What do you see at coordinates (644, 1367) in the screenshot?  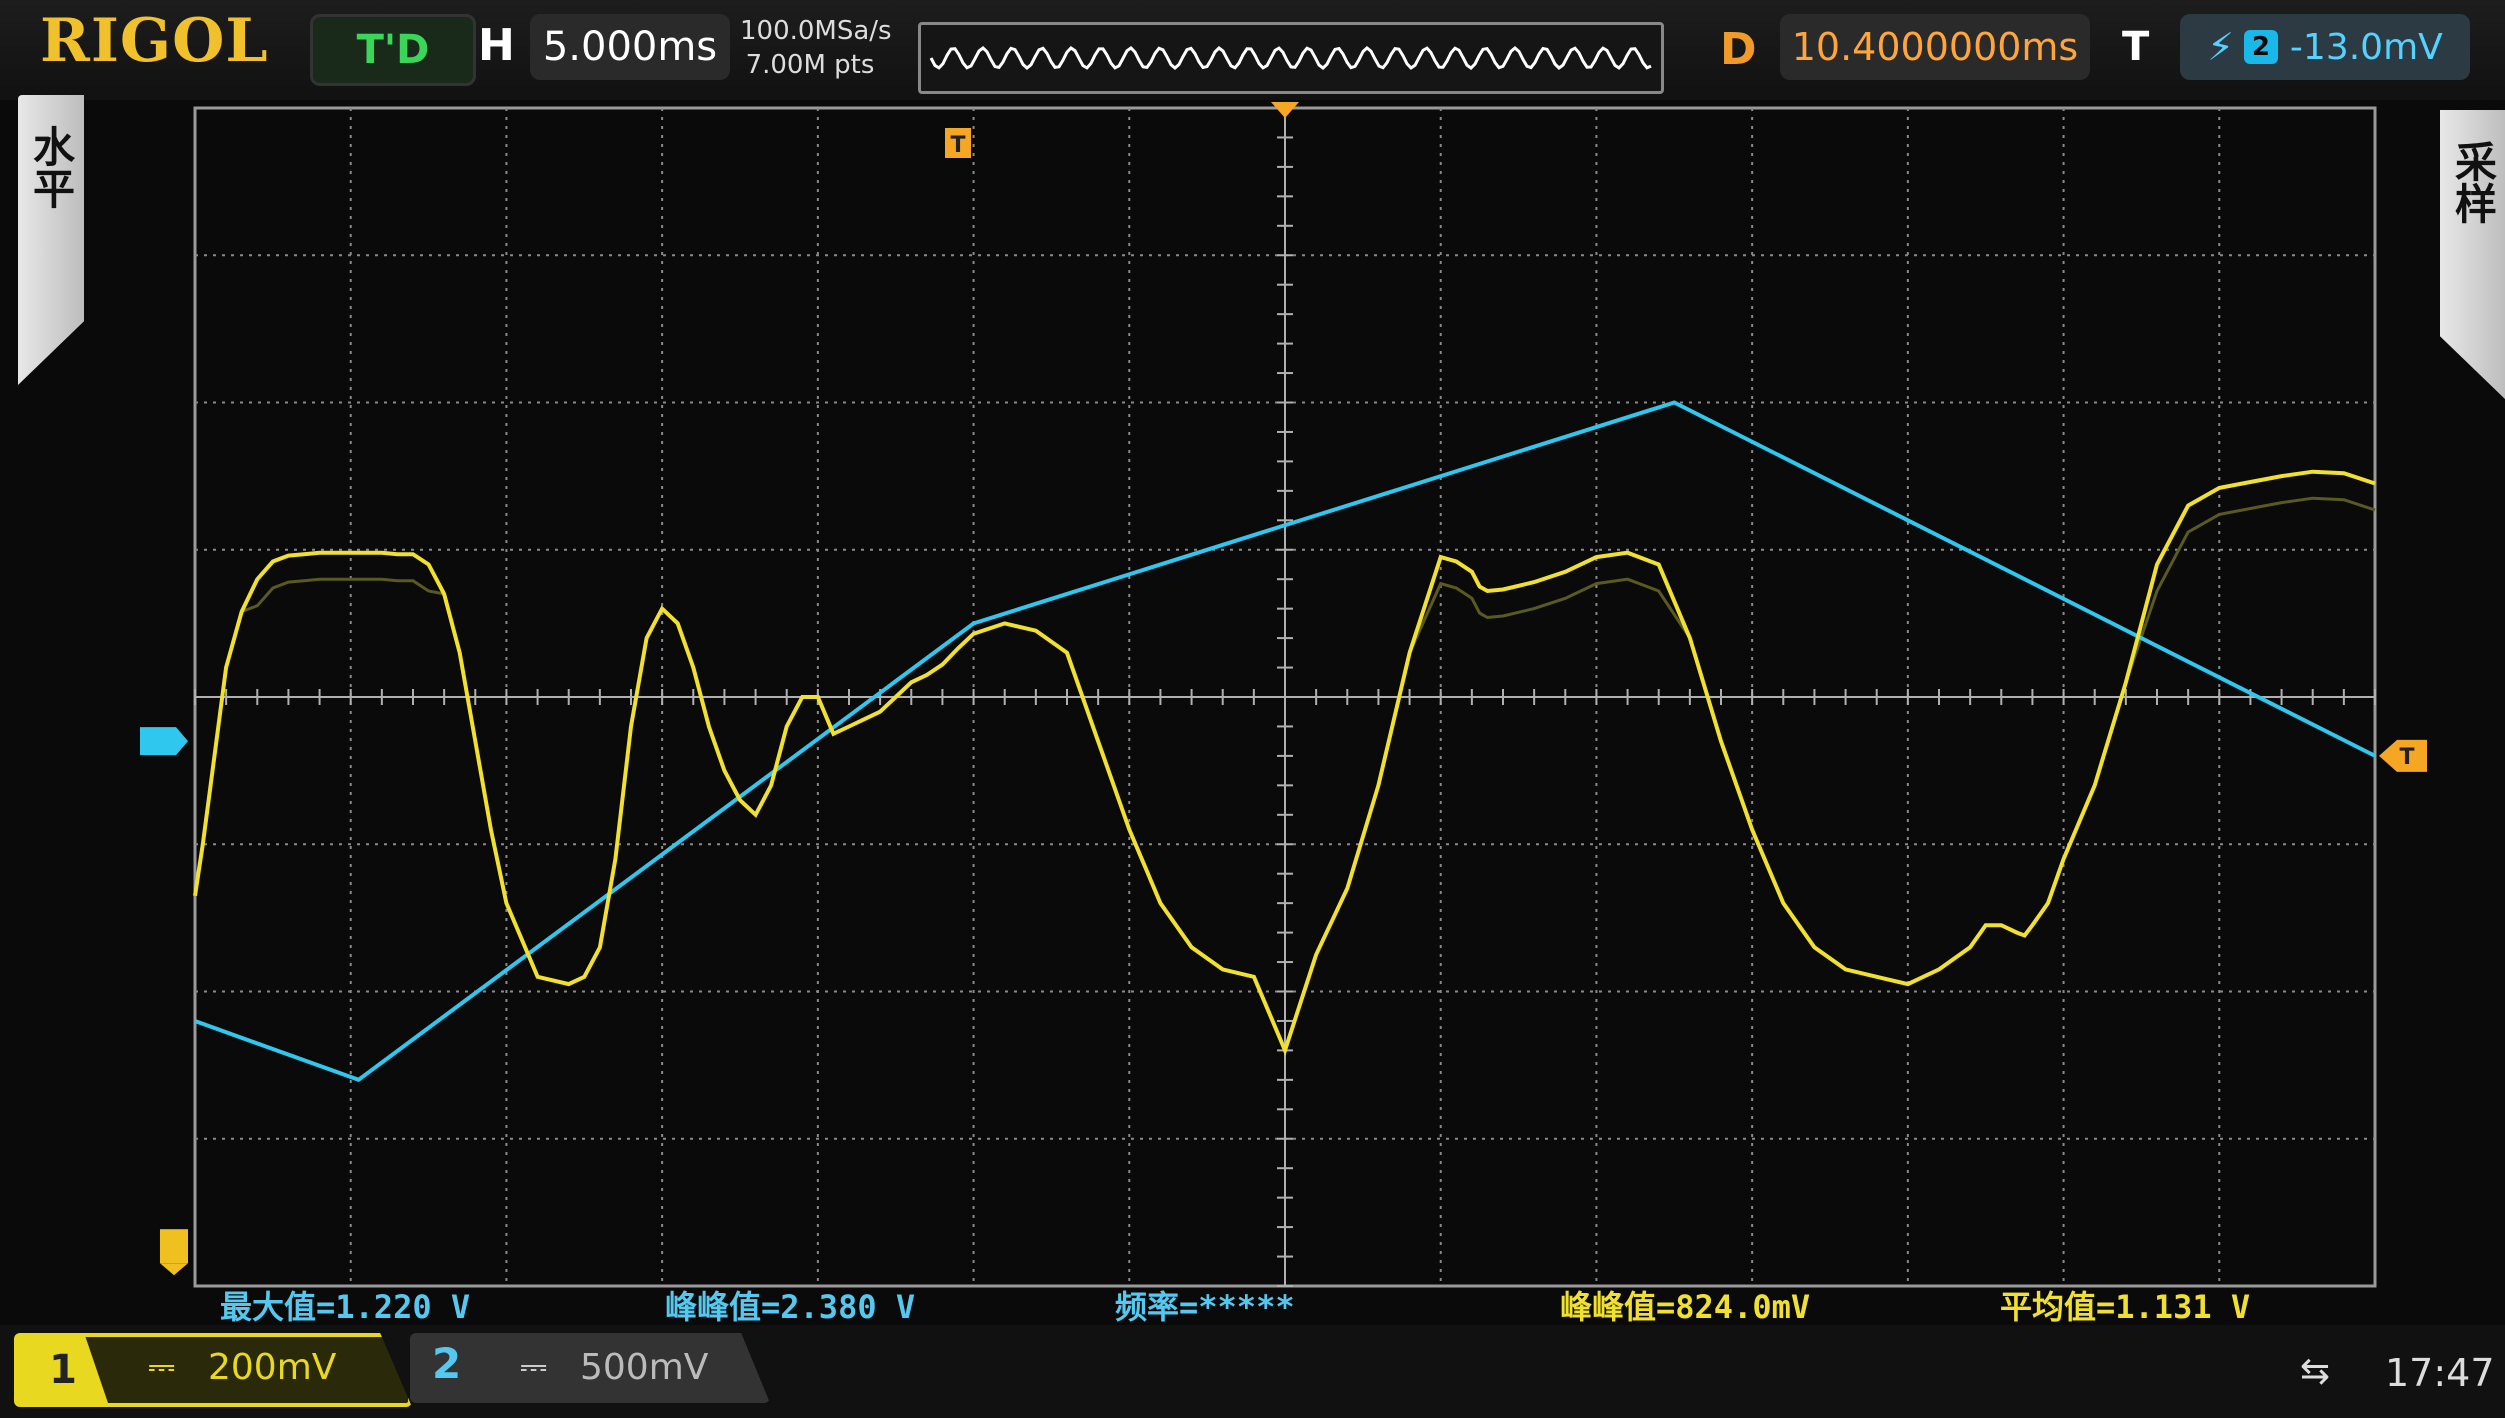 I see `channel-2-scale: 500mV` at bounding box center [644, 1367].